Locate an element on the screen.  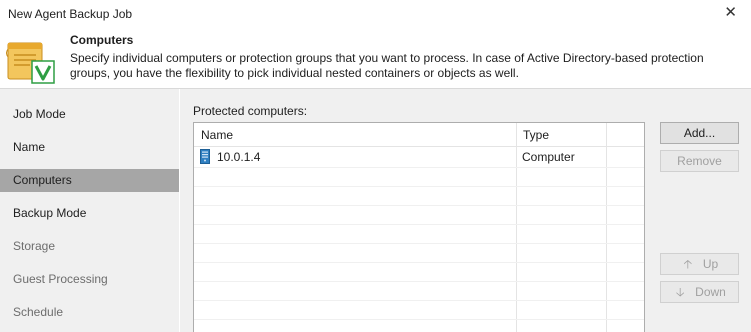
protected-computers-label: Protected computers: is located at coordinates (250, 111).